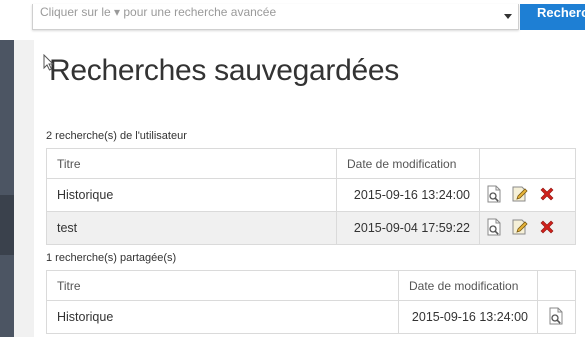 The height and width of the screenshot is (337, 585). Describe the element at coordinates (111, 258) in the screenshot. I see `shared-searches-count: 1 recherche(s) partagée(s)` at that location.